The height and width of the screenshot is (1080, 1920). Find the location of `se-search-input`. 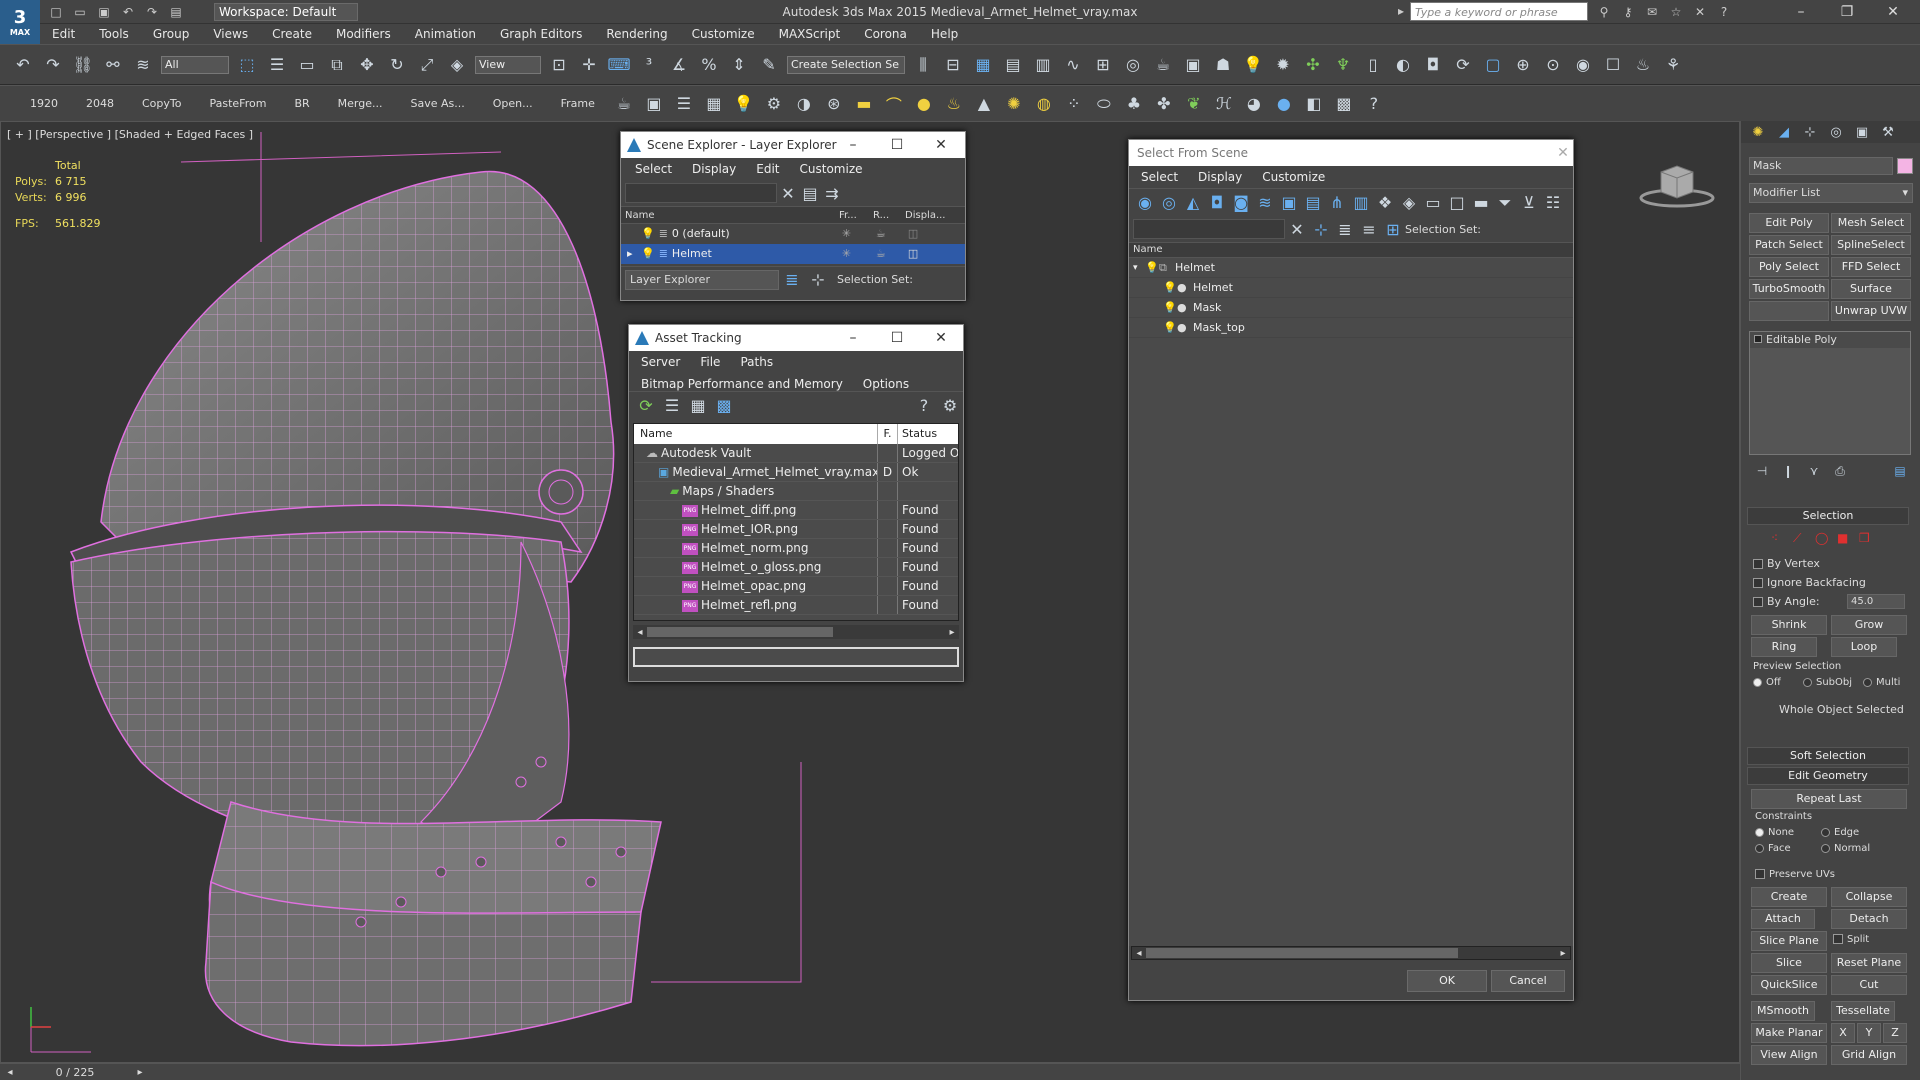

se-search-input is located at coordinates (701, 193).